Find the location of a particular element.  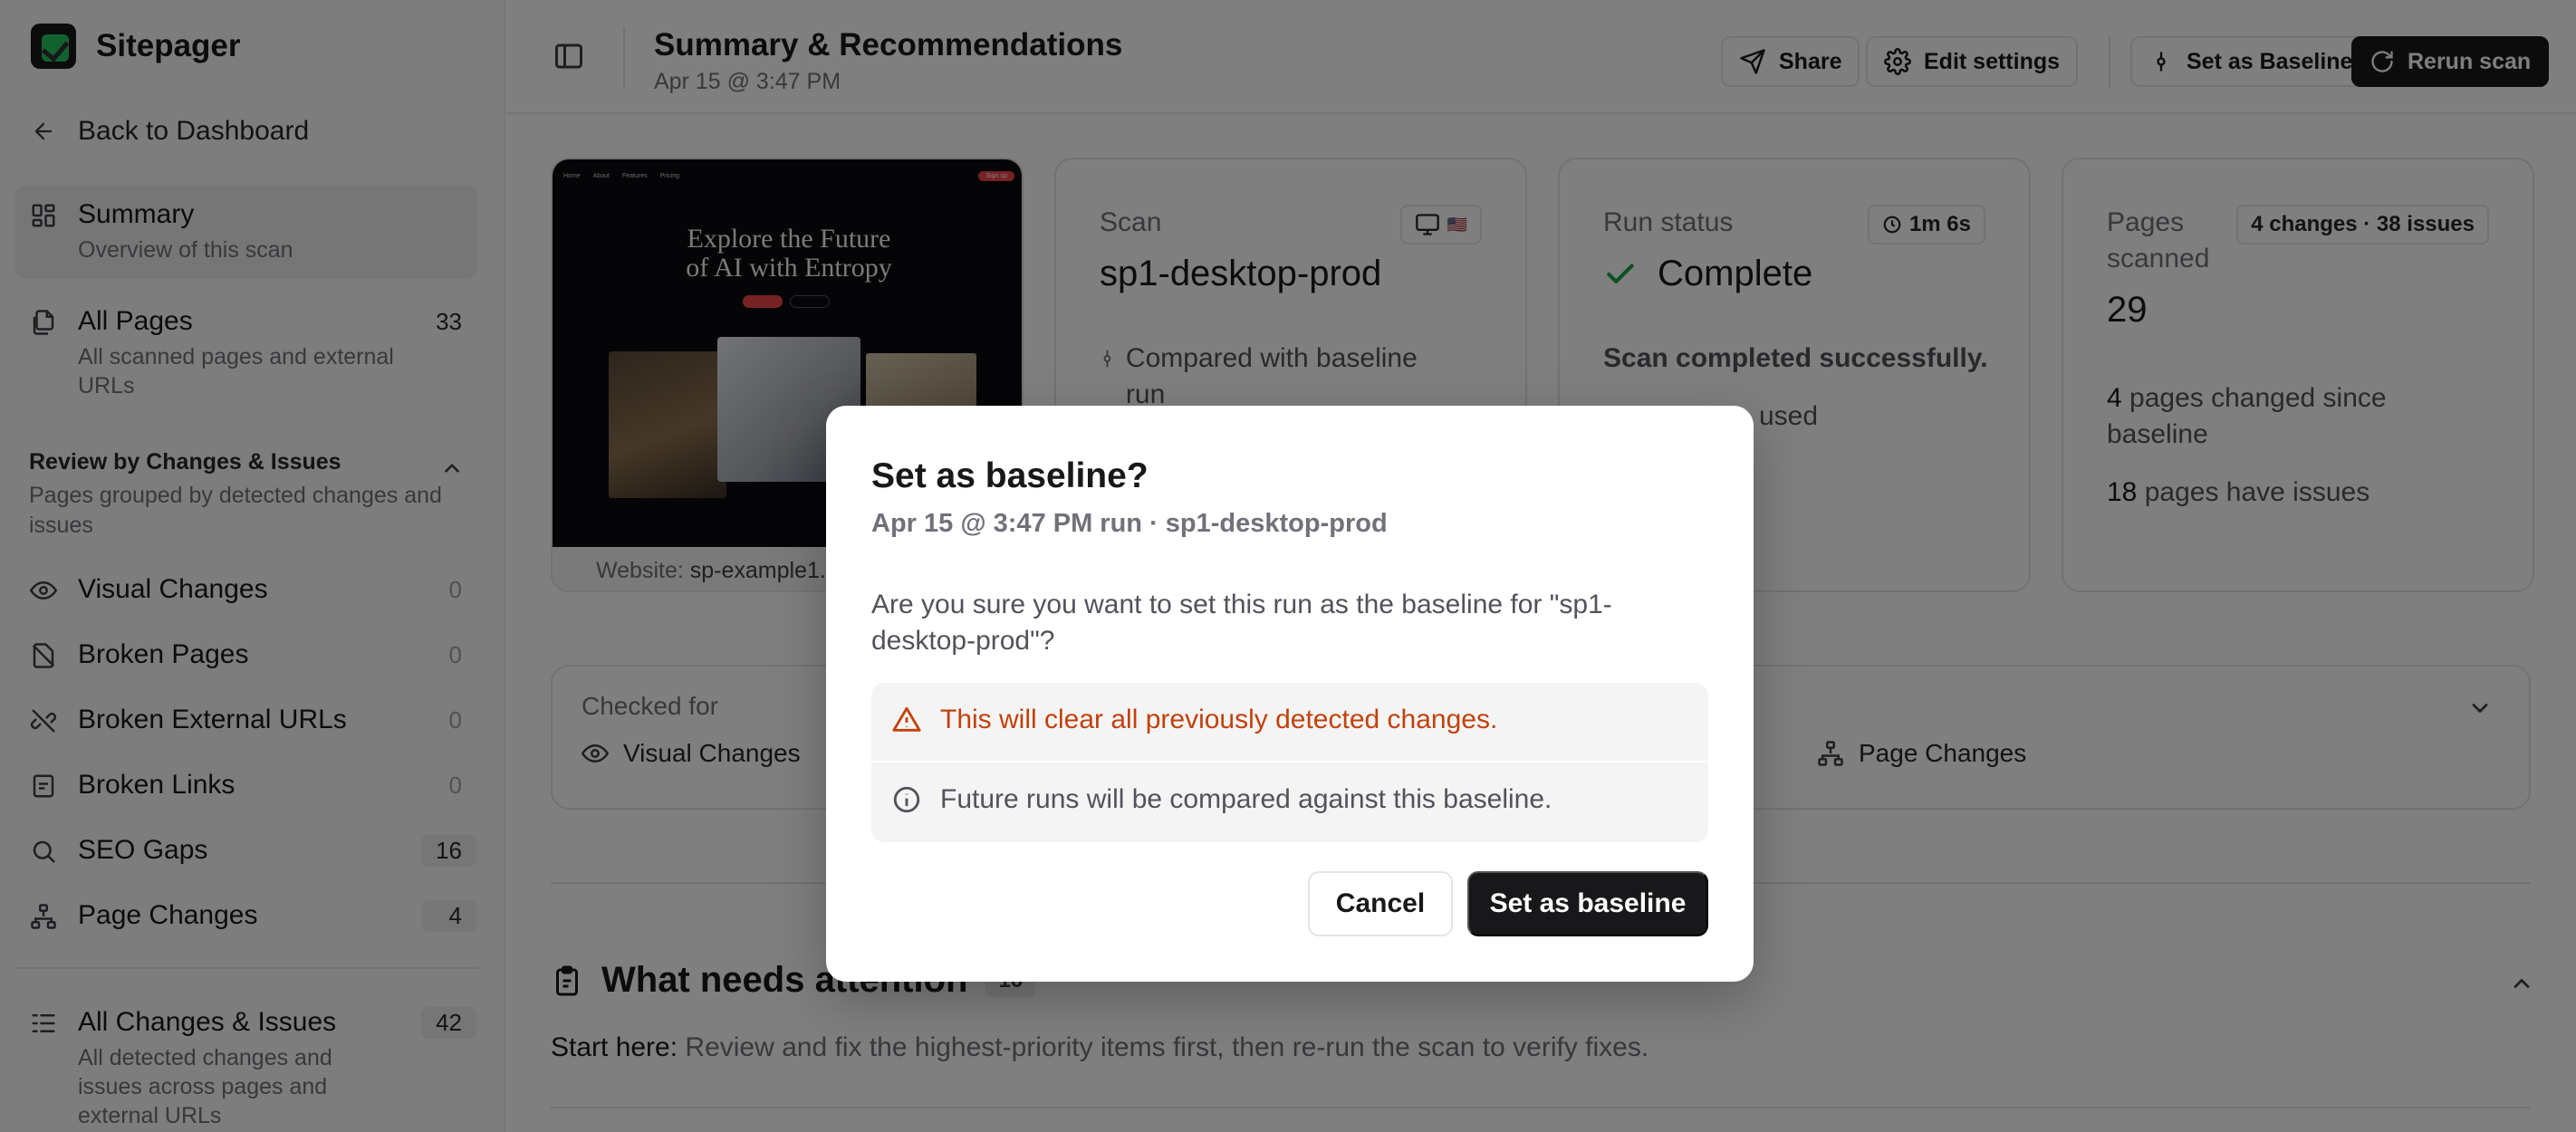

confirm-set-baseline-button: Set as baseline is located at coordinates (1587, 903).